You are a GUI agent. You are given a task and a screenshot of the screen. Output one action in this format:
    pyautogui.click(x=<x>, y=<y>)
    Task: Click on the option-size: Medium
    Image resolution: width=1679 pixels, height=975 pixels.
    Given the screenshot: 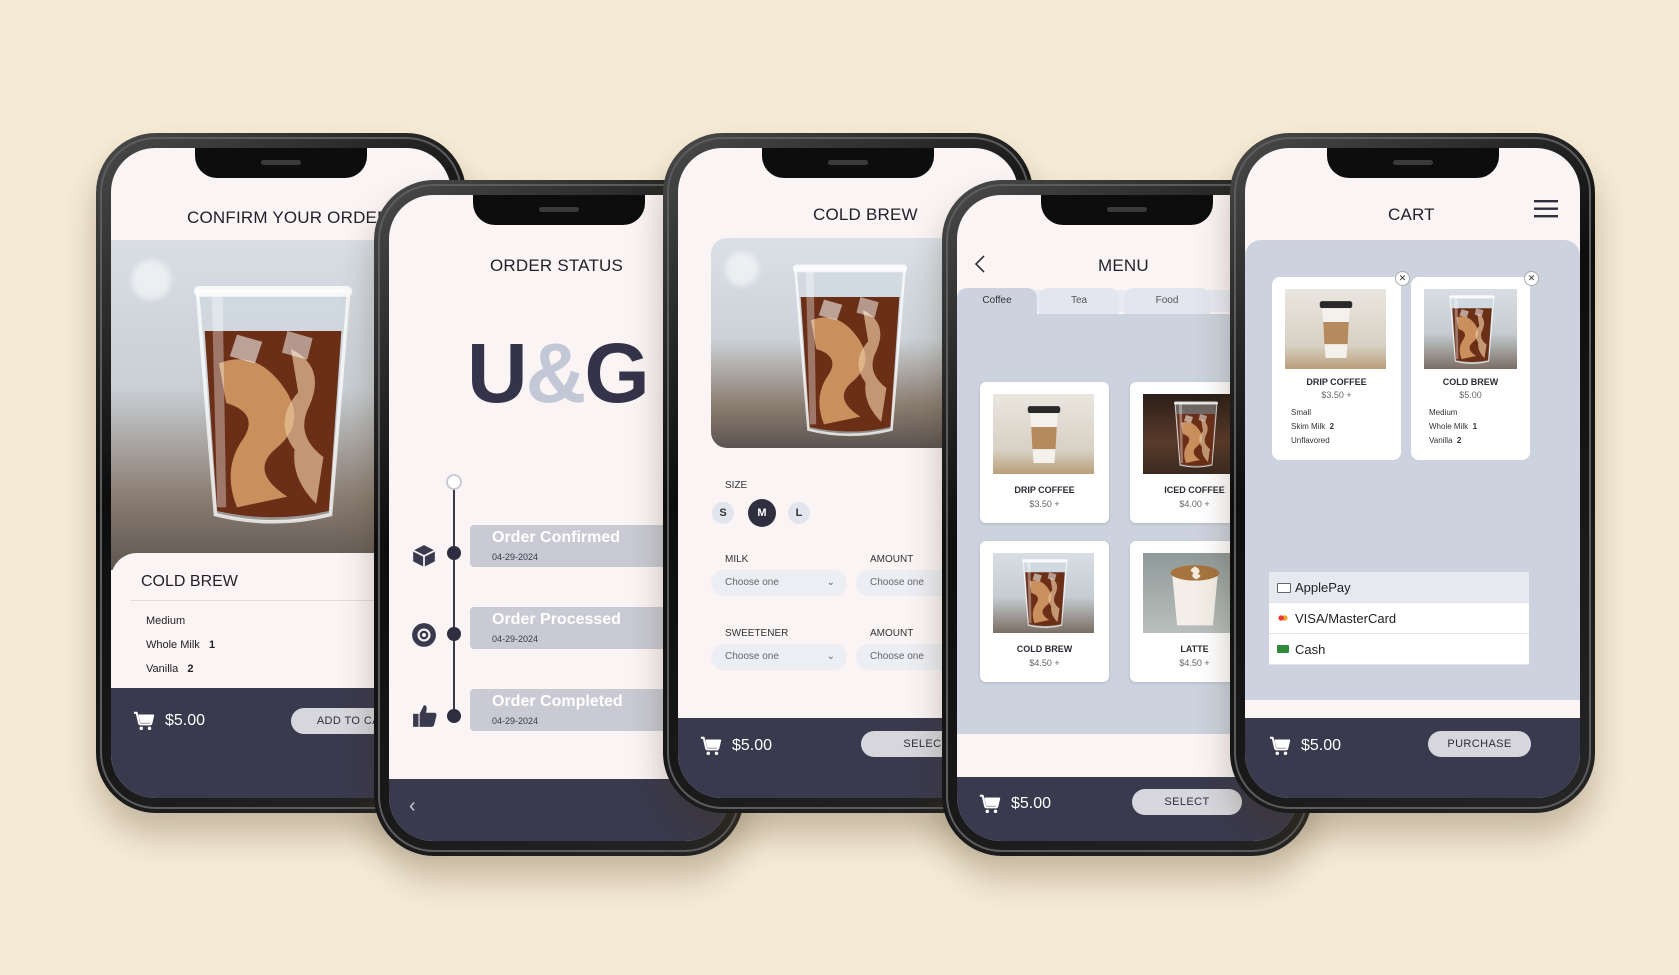 What is the action you would take?
    pyautogui.click(x=166, y=621)
    